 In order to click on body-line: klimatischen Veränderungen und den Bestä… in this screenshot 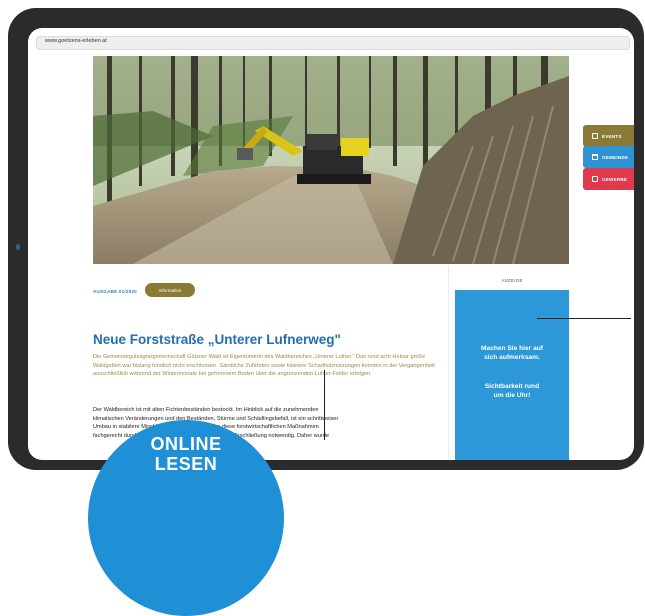, I will do `click(216, 418)`.